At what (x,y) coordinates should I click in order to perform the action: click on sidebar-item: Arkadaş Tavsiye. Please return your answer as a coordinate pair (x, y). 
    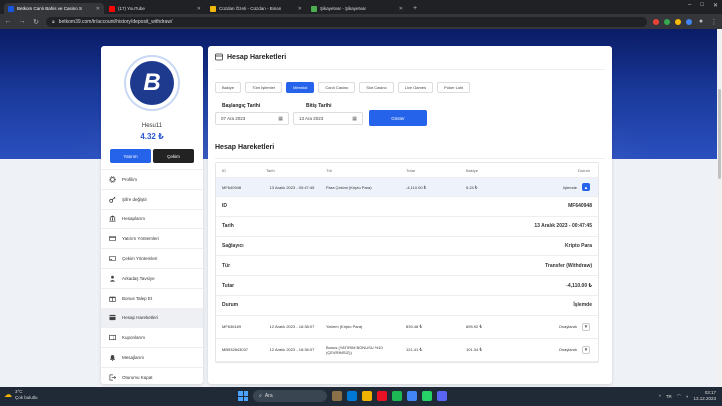
    Looking at the image, I should click on (152, 277).